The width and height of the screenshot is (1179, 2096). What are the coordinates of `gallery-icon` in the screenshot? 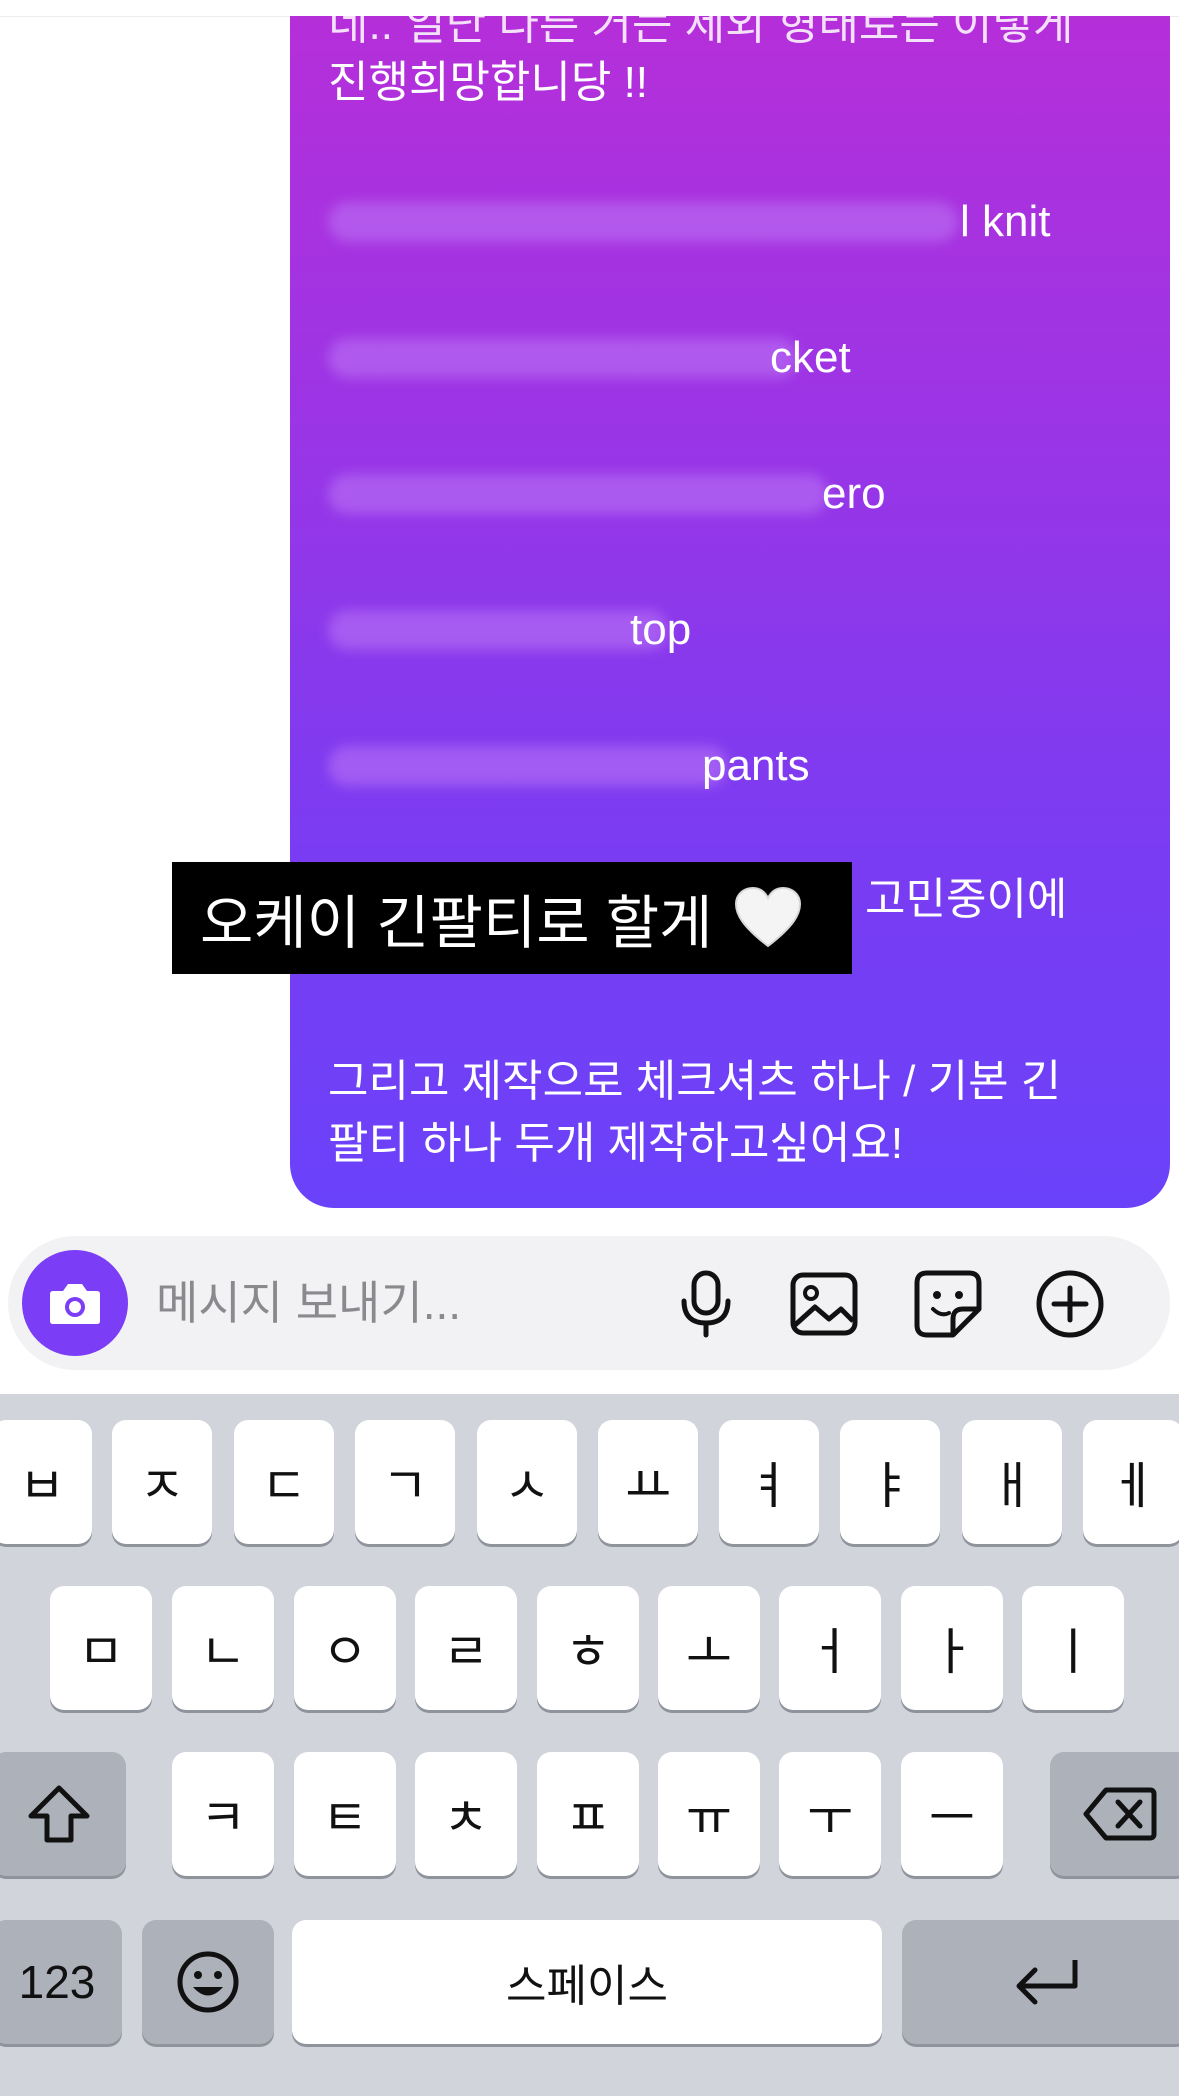 It's located at (824, 1304).